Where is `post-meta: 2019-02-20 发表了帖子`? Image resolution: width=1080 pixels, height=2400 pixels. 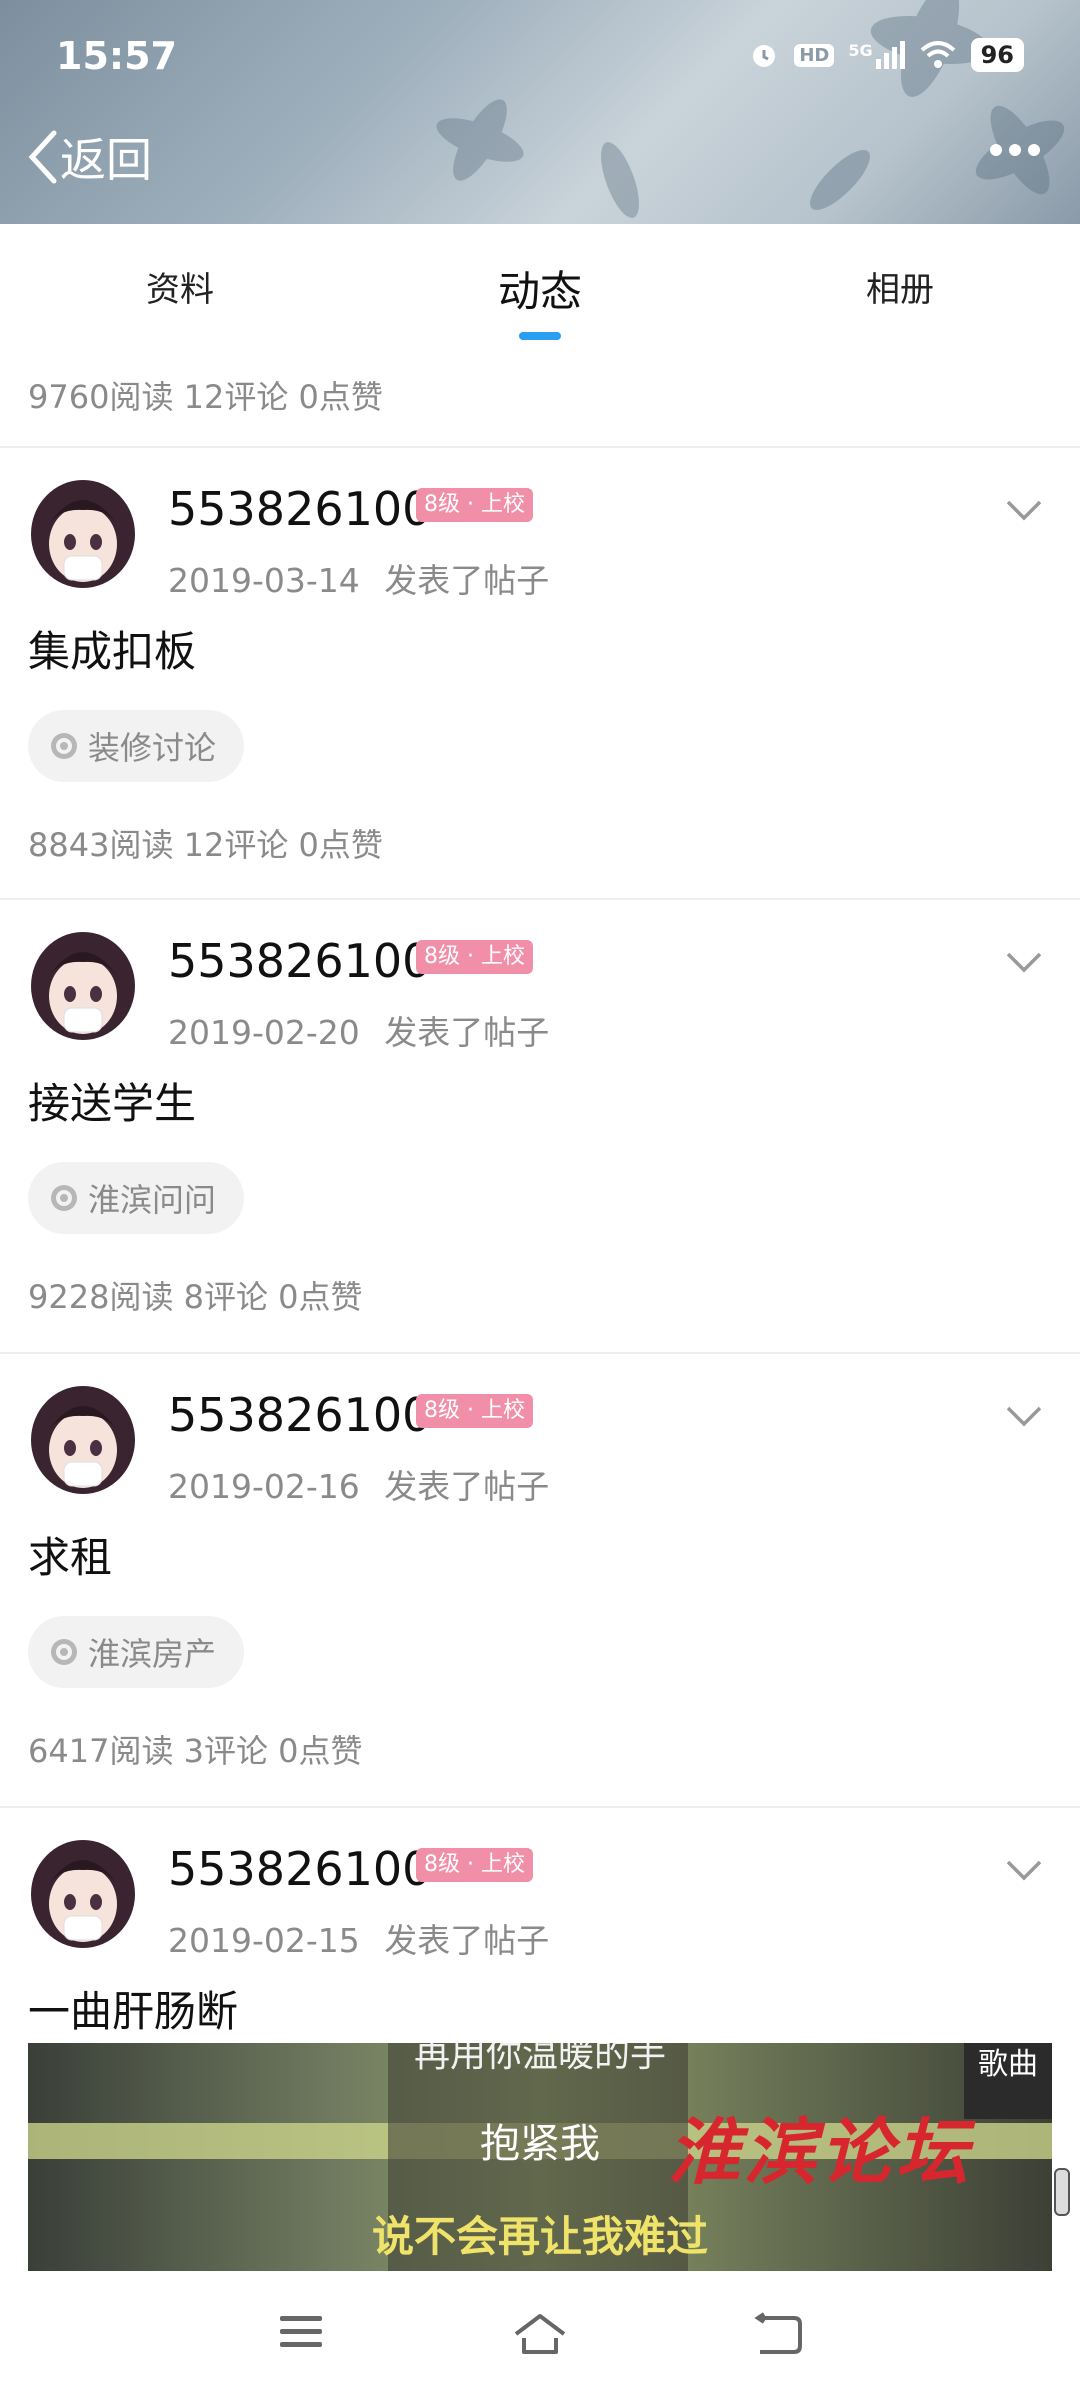
post-meta: 2019-02-20 发表了帖子 is located at coordinates (358, 1030).